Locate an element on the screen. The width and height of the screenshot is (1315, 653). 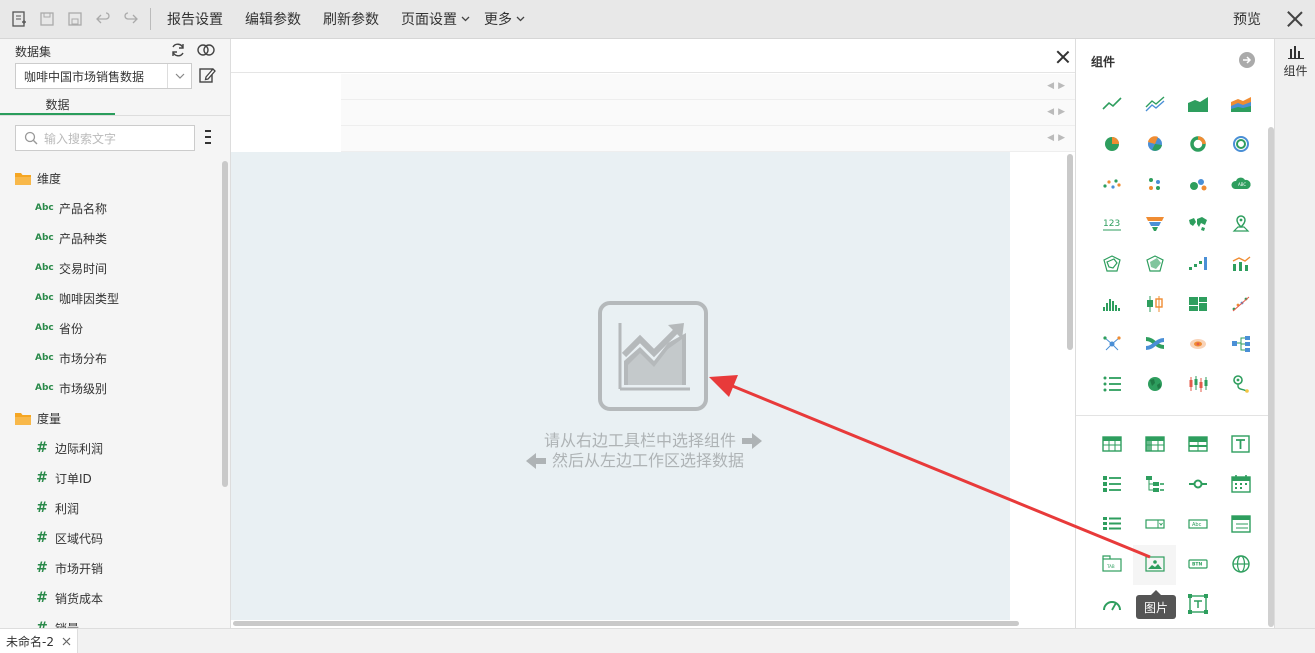
measure-field: # 利润 is located at coordinates (111, 508).